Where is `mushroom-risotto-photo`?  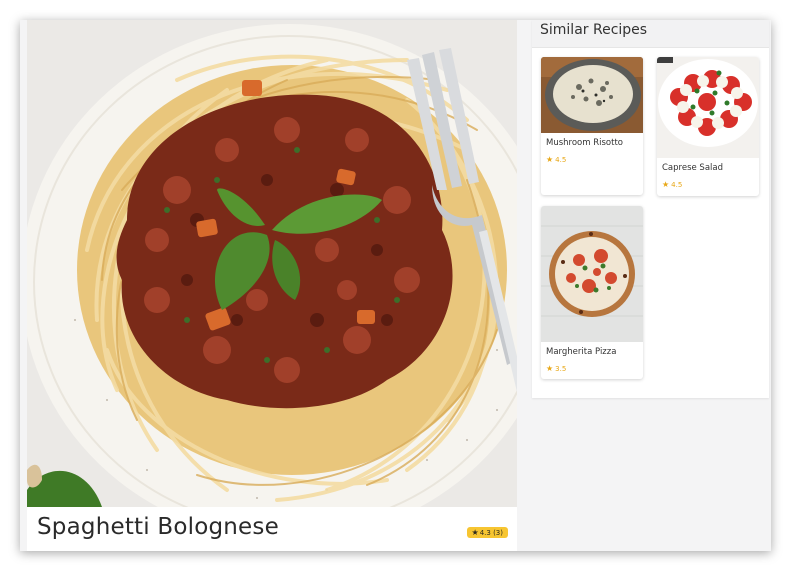 mushroom-risotto-photo is located at coordinates (592, 95).